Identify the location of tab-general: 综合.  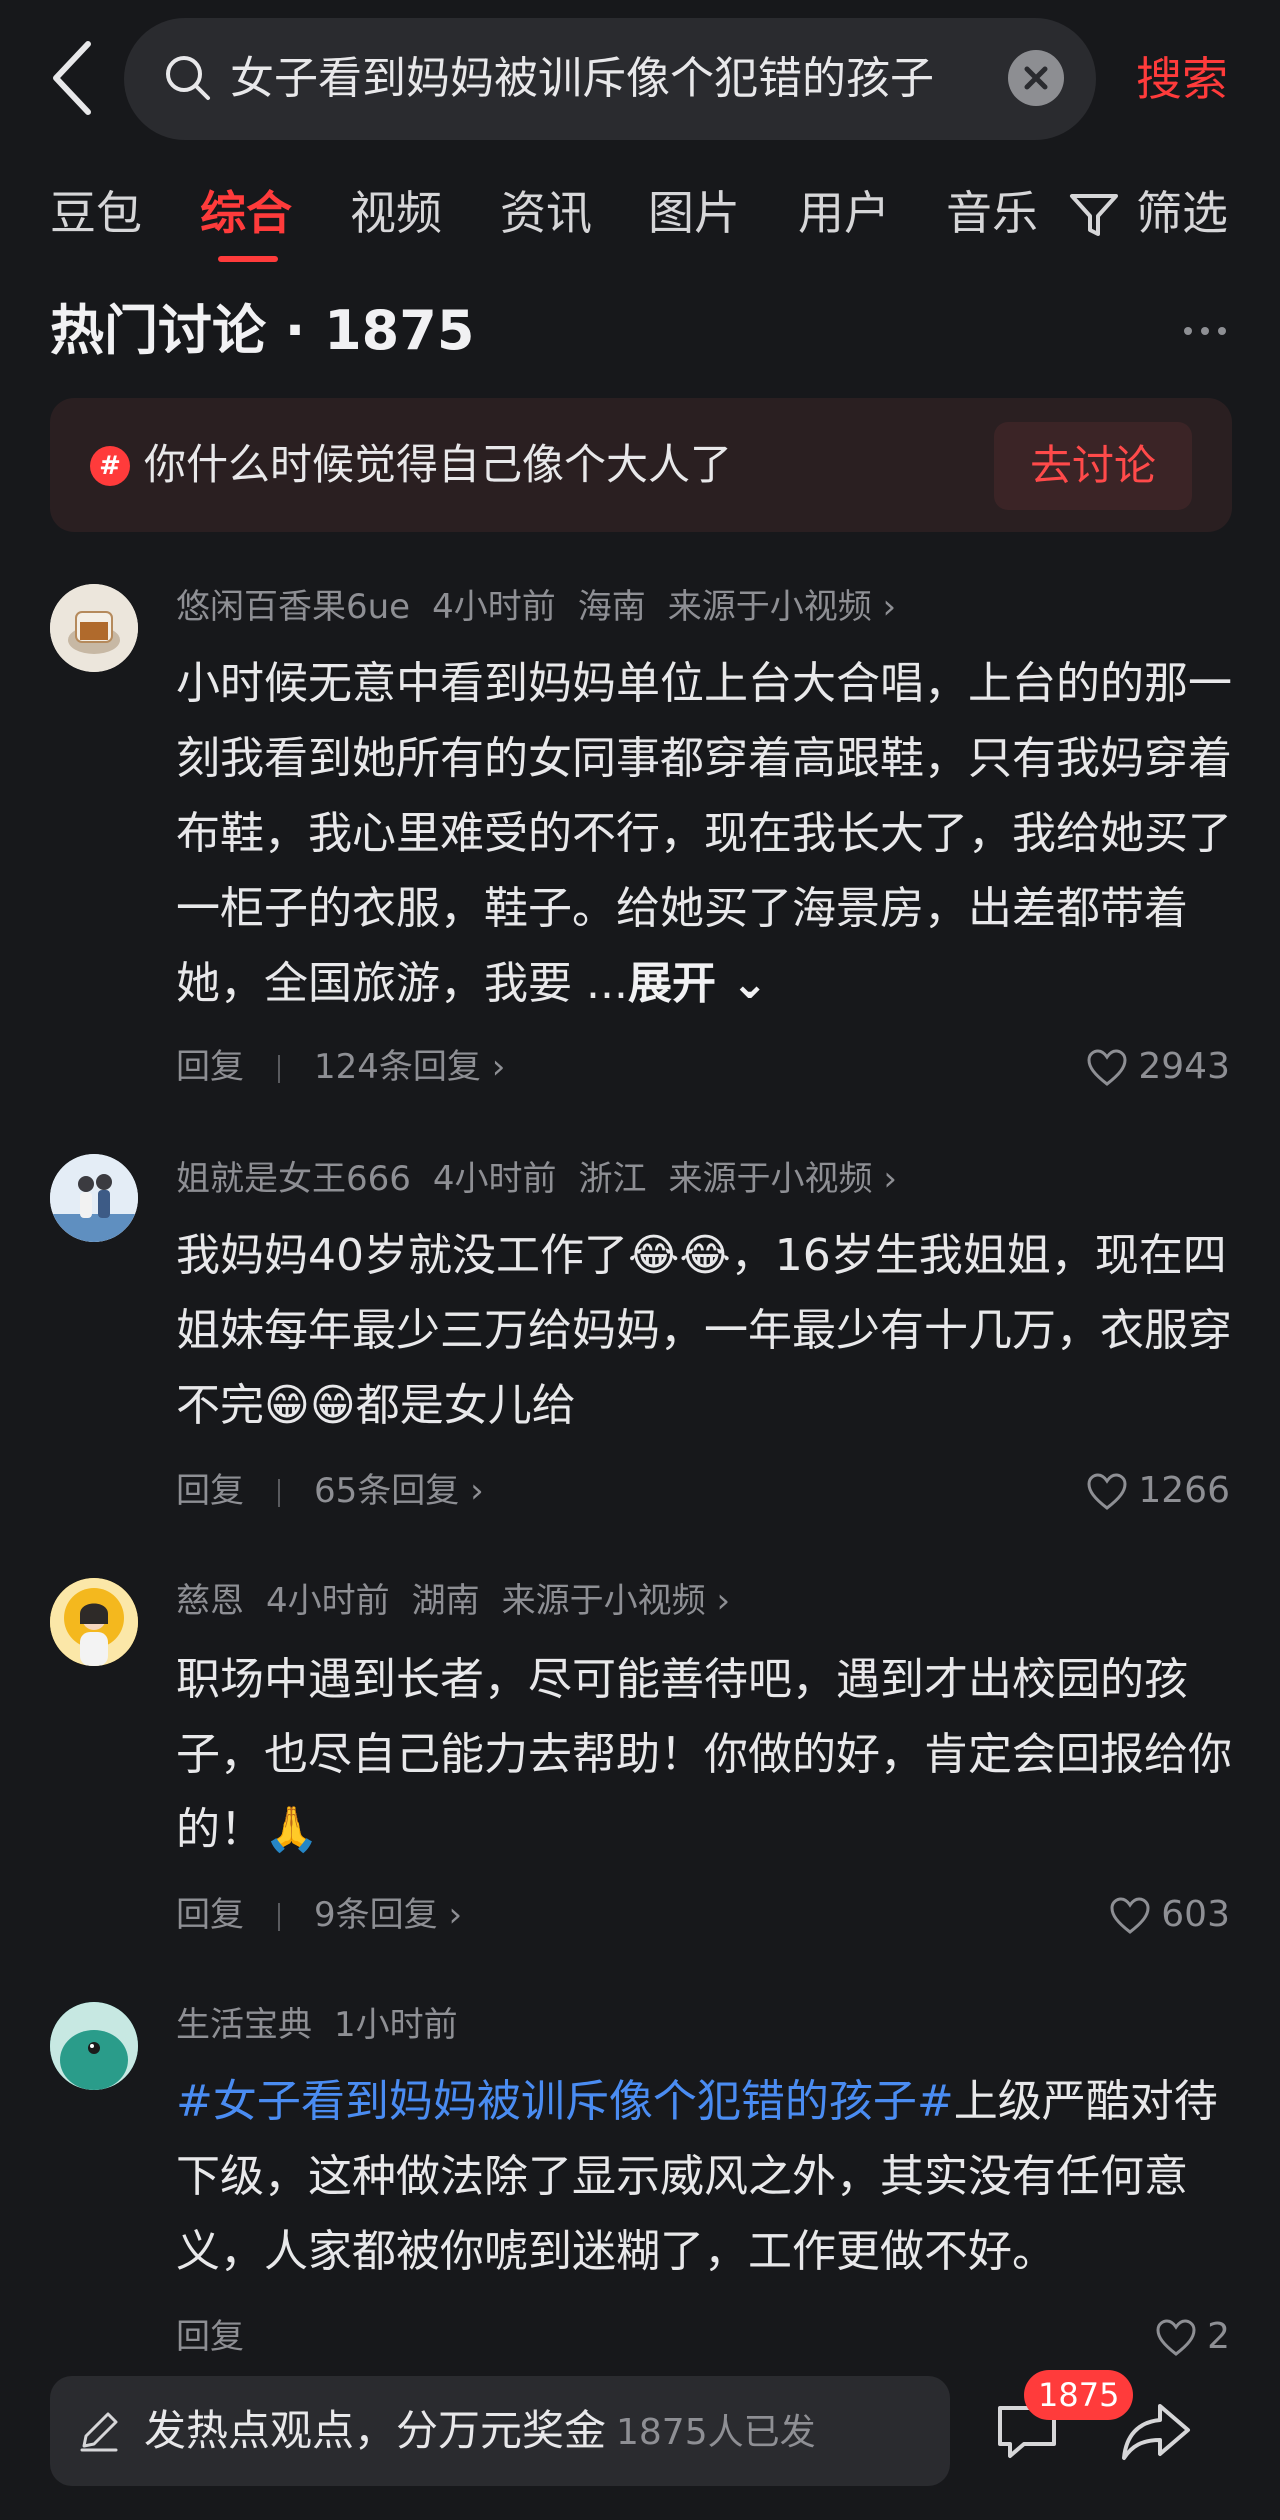
(246, 213).